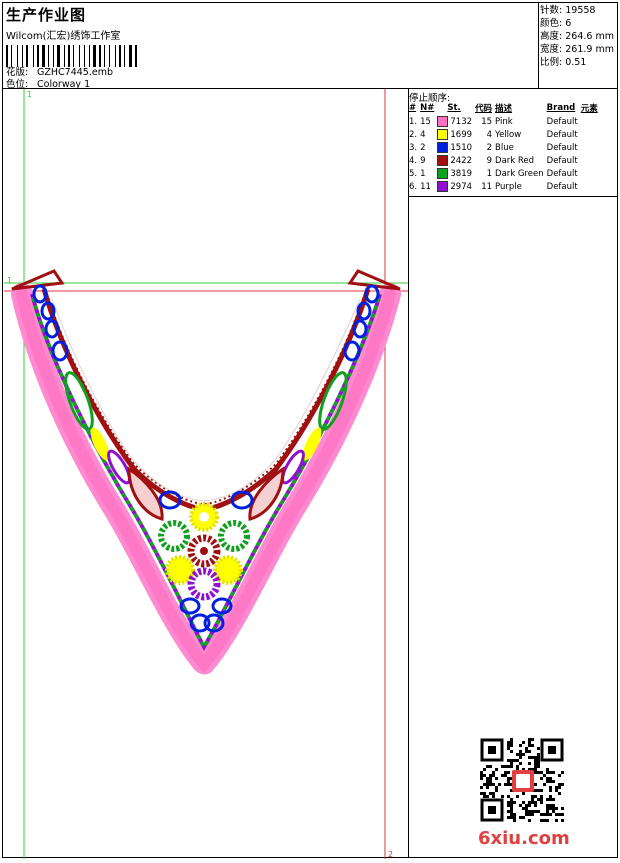 The height and width of the screenshot is (863, 620). Describe the element at coordinates (576, 62) in the screenshot. I see `spec-value: 0.51` at that location.